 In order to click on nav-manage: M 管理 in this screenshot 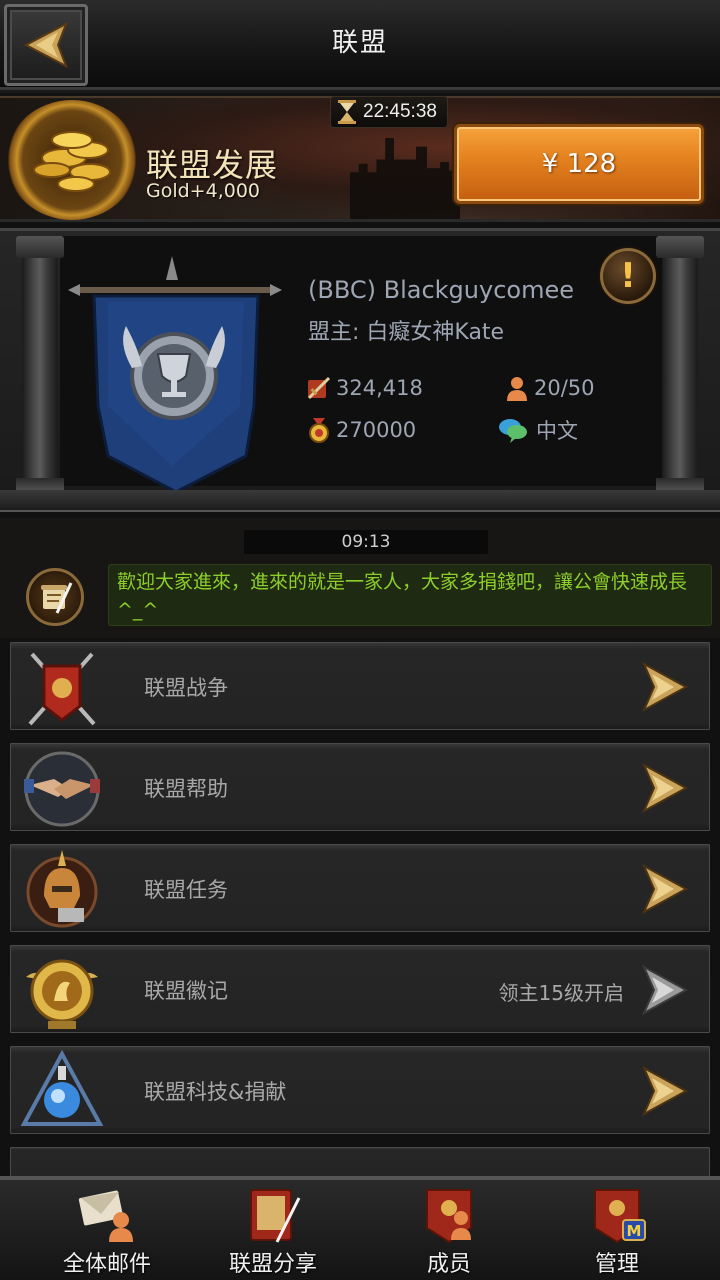, I will do `click(617, 1231)`.